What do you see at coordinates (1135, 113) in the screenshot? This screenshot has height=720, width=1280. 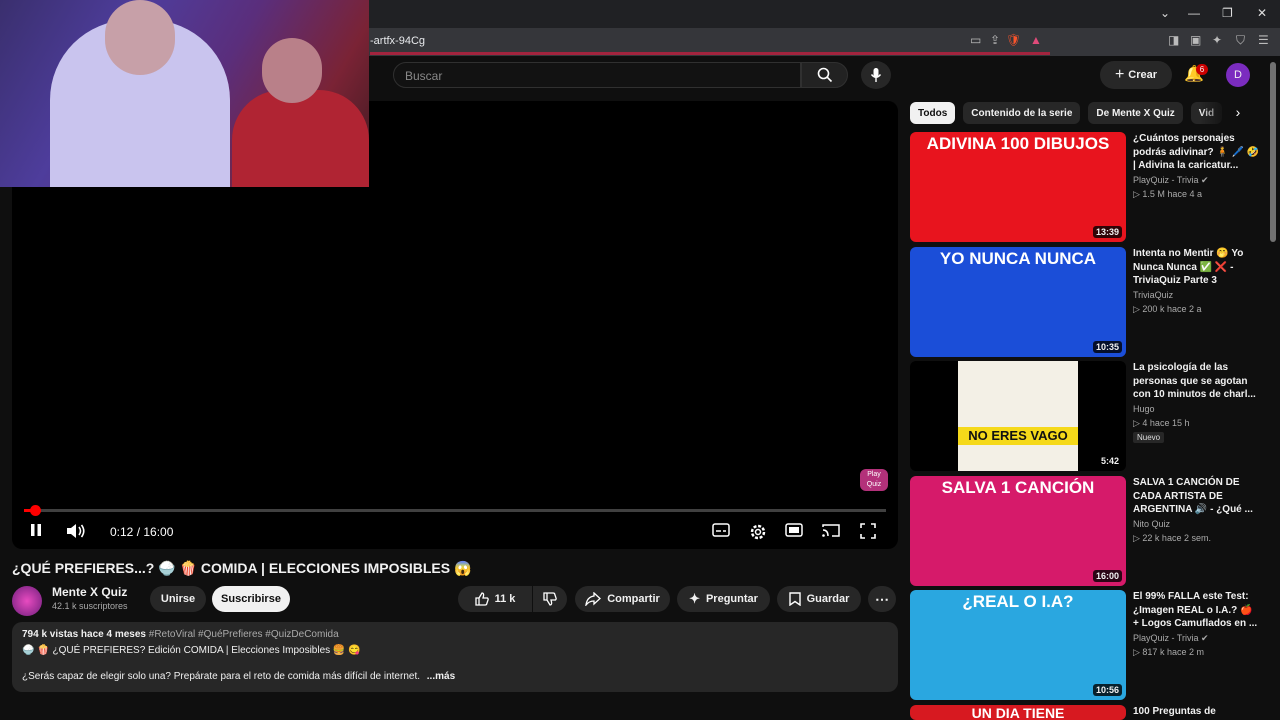 I see `chip-channel: De Mente X Quiz` at bounding box center [1135, 113].